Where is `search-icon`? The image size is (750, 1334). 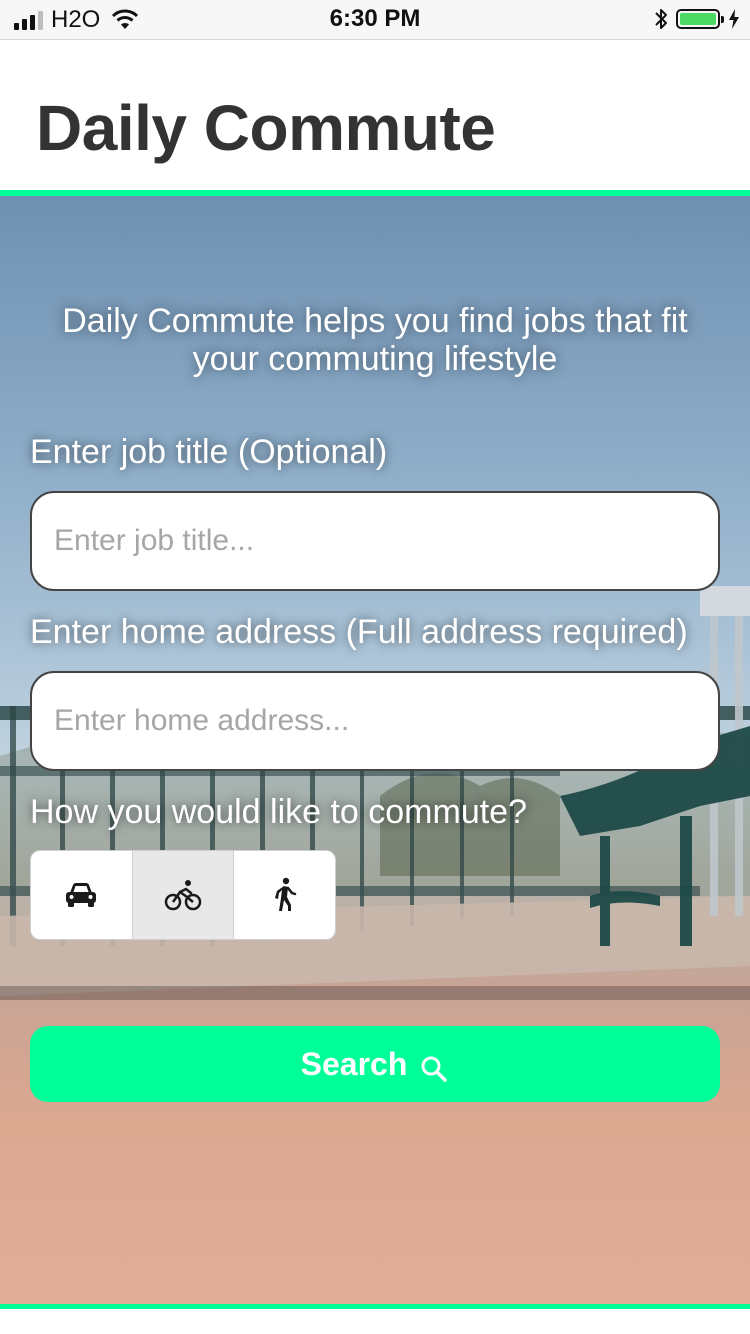
search-icon is located at coordinates (434, 1069).